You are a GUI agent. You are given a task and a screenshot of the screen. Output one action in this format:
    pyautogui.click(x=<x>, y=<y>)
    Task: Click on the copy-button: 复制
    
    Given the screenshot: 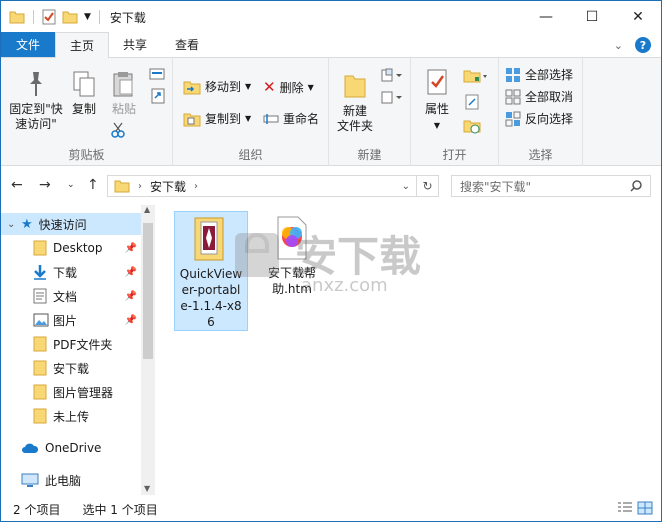 What is the action you would take?
    pyautogui.click(x=84, y=93)
    